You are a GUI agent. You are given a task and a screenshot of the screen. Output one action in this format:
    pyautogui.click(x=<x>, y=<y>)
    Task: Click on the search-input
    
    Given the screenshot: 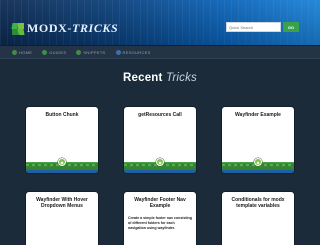 What is the action you would take?
    pyautogui.click(x=253, y=27)
    